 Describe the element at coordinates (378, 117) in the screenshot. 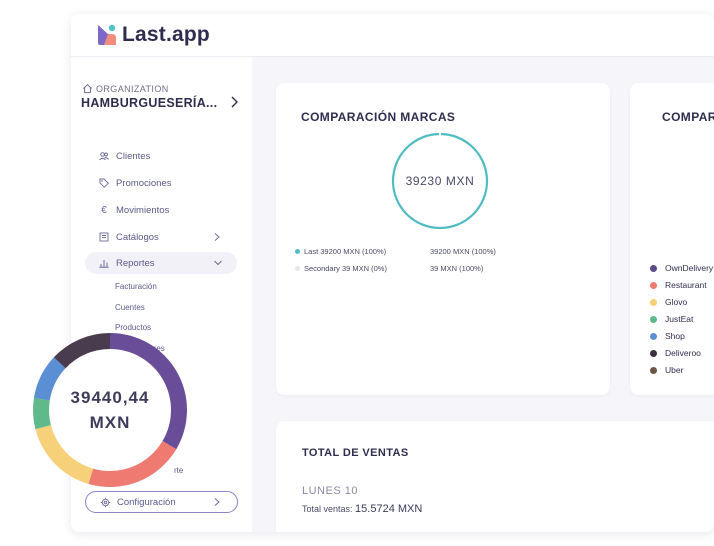

I see `card-title: COMPARACIÓN MARCAS` at that location.